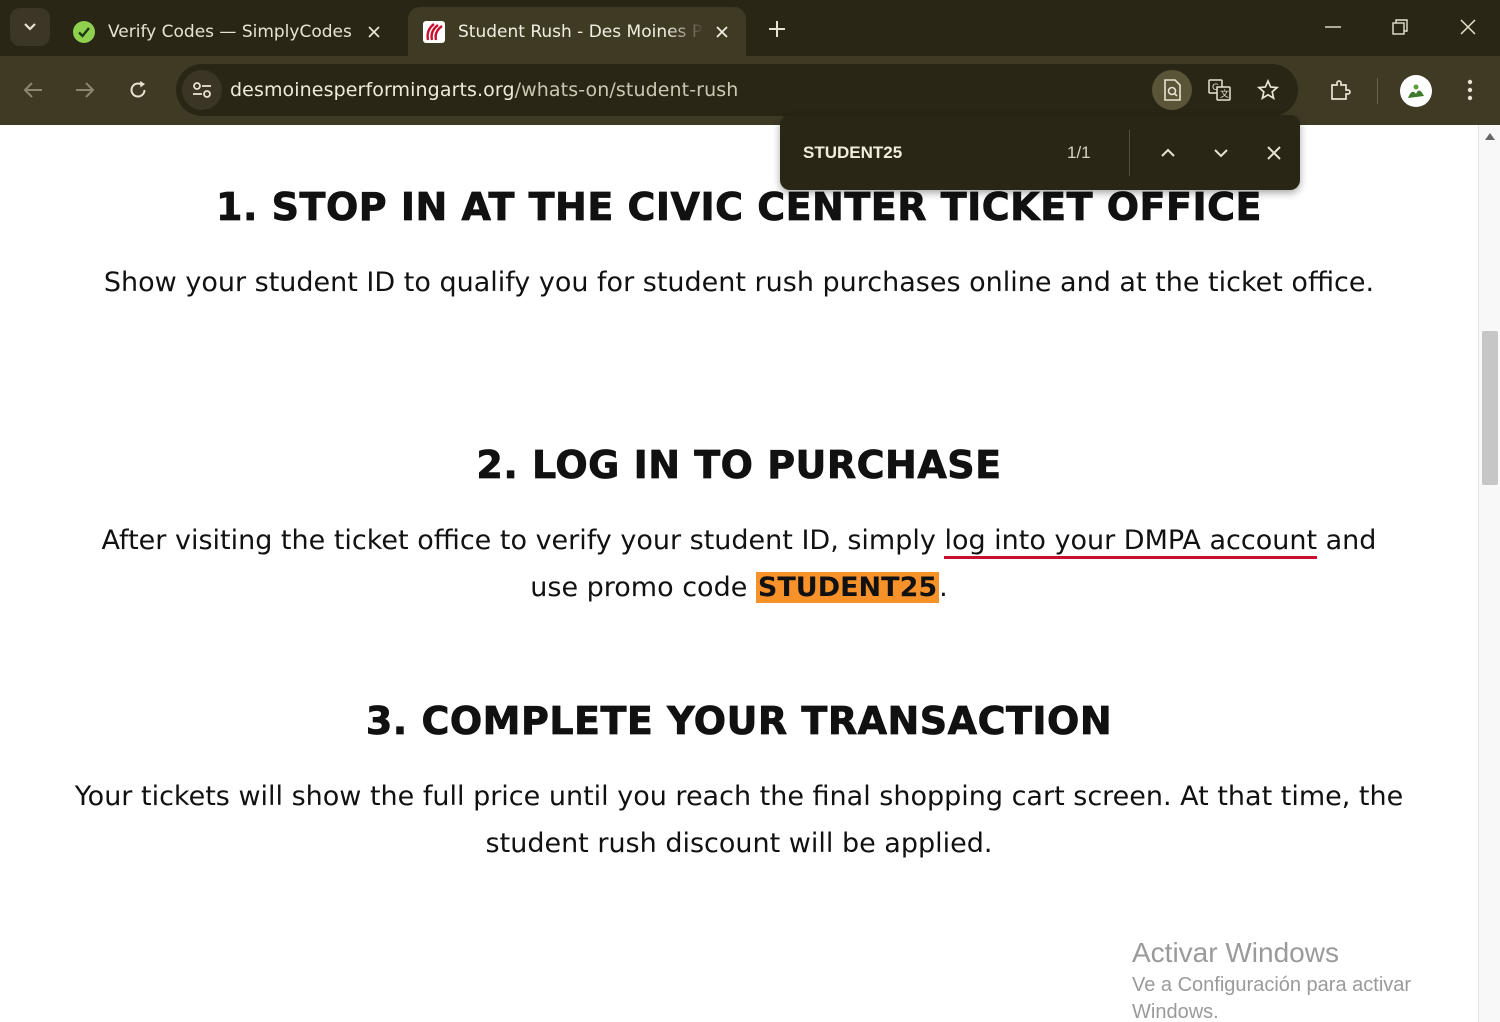  I want to click on watermark-line-3: Windows., so click(1175, 1011).